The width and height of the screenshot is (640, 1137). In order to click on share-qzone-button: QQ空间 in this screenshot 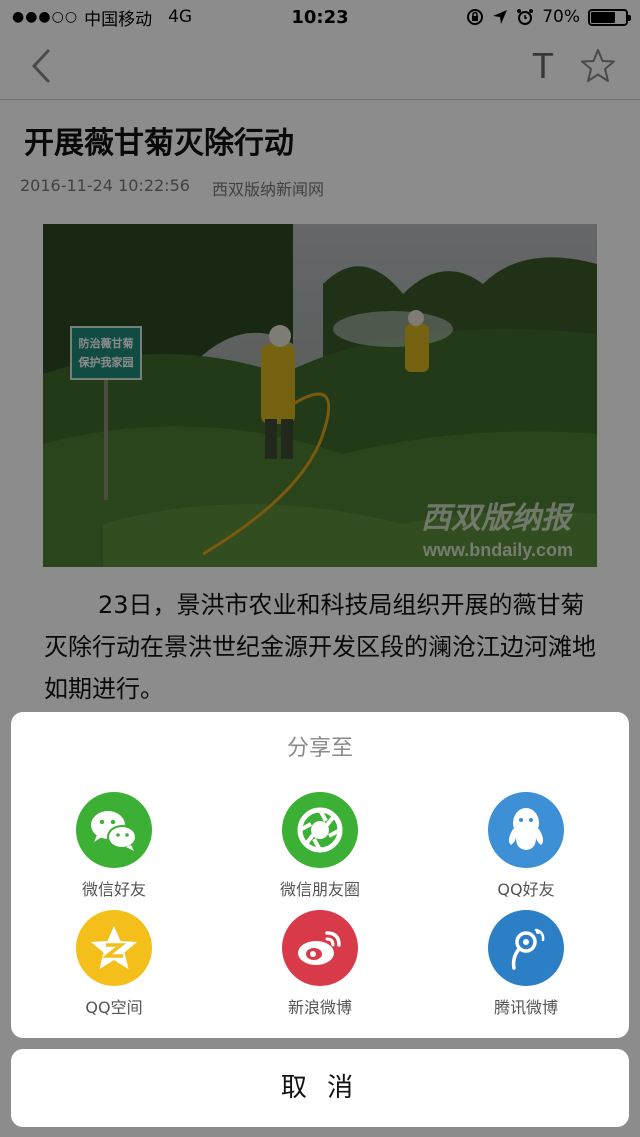, I will do `click(114, 970)`.